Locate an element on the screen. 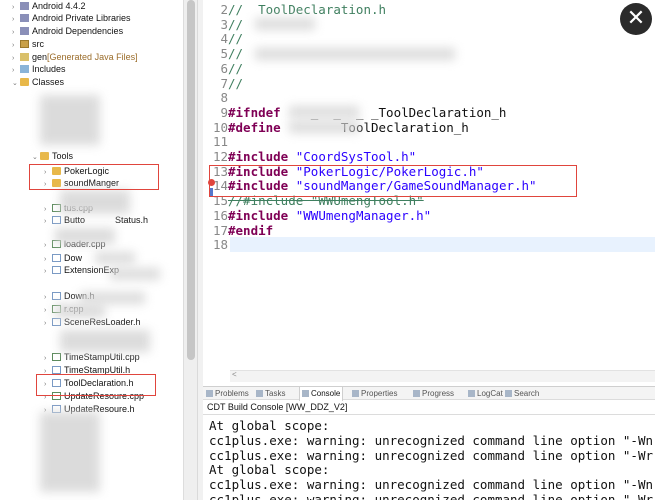 This screenshot has height=500, width=655. tree-item: › Includes is located at coordinates (39, 69).